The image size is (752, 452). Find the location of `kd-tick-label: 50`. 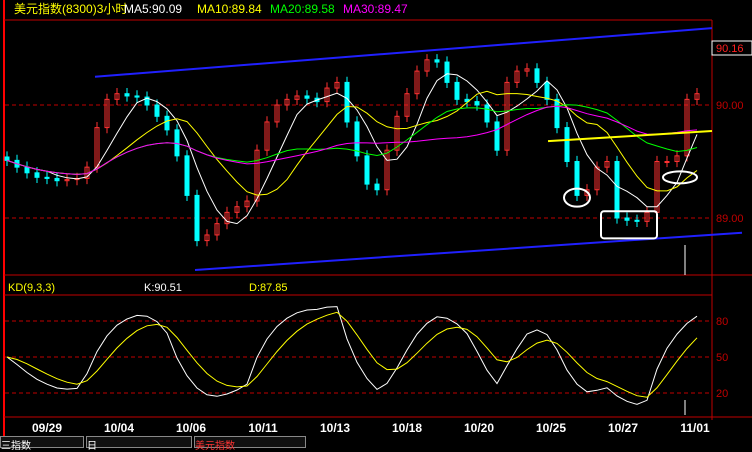

kd-tick-label: 50 is located at coordinates (722, 358).